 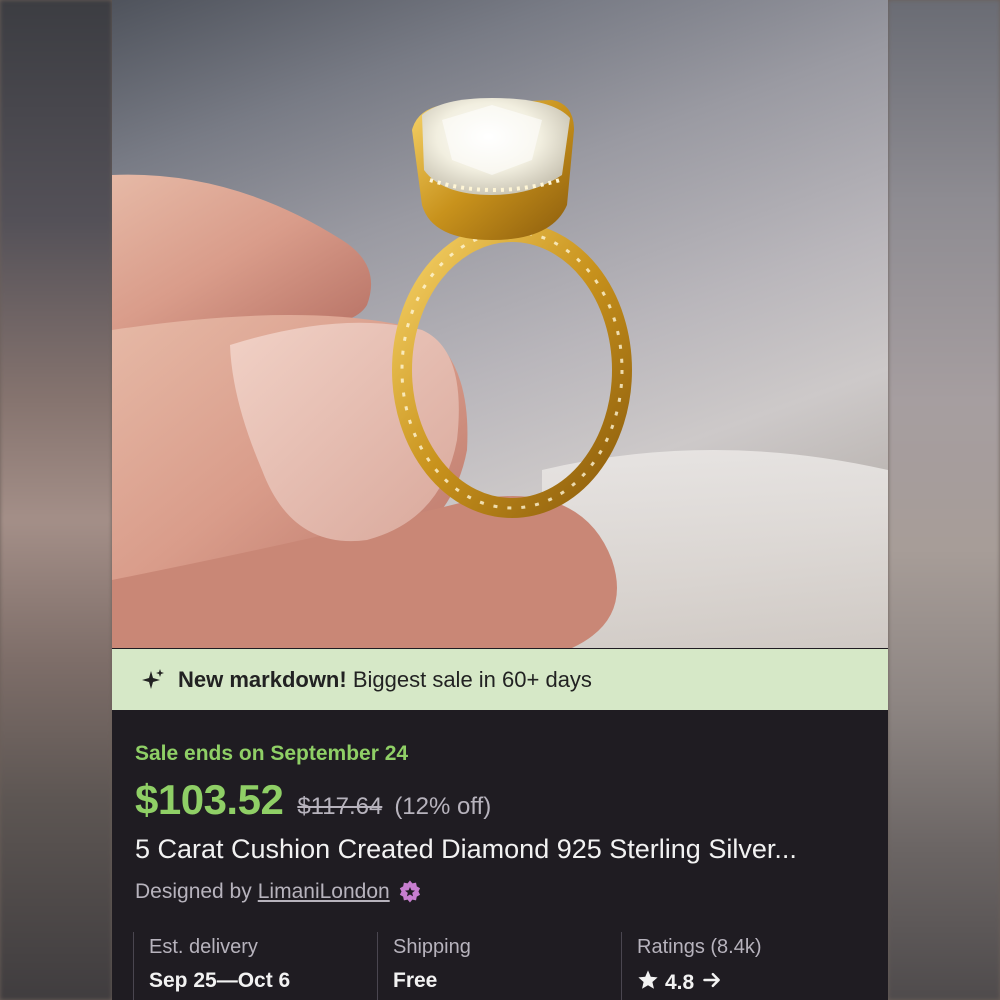 What do you see at coordinates (443, 806) in the screenshot?
I see `discount-percent: (12% off)` at bounding box center [443, 806].